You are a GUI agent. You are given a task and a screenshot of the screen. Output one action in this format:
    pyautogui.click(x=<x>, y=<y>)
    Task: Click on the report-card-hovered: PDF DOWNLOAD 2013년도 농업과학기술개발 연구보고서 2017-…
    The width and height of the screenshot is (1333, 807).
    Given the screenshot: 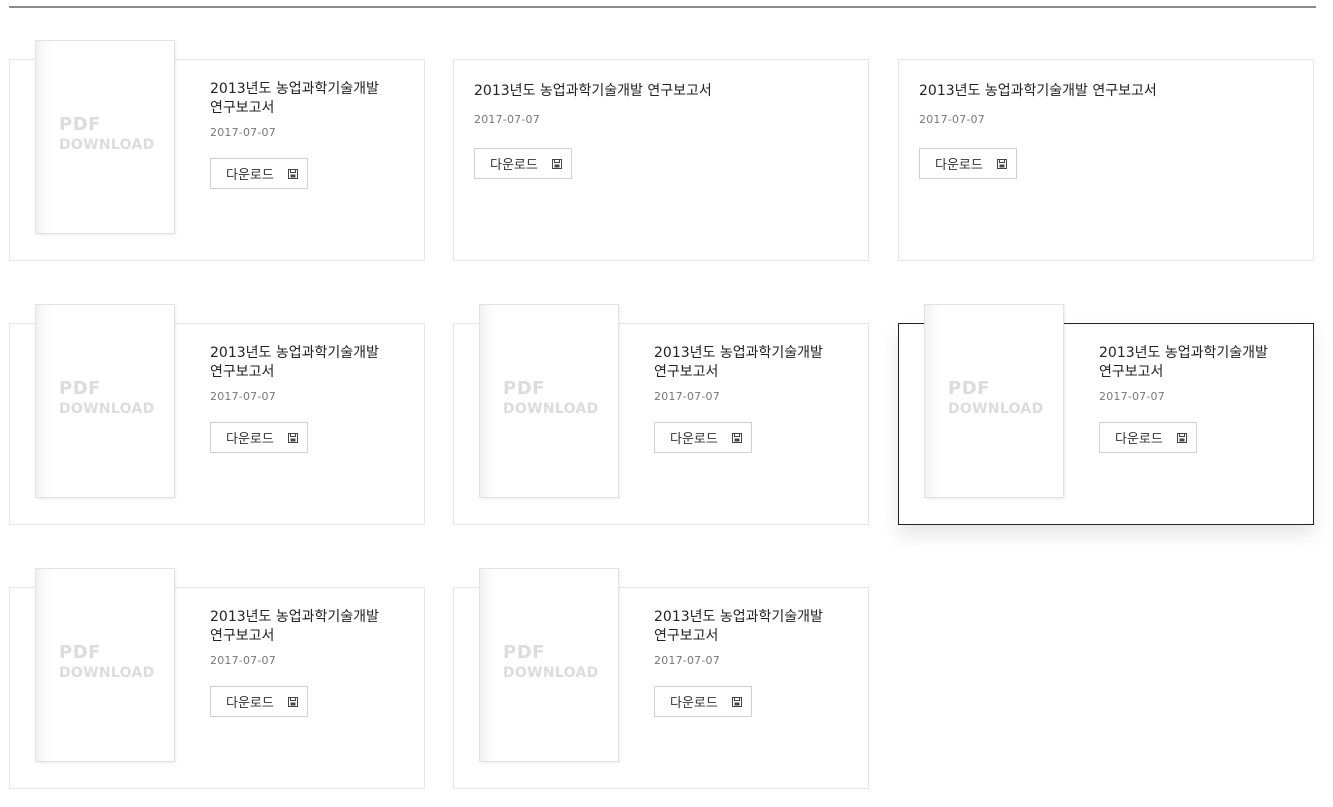 What is the action you would take?
    pyautogui.click(x=1106, y=414)
    